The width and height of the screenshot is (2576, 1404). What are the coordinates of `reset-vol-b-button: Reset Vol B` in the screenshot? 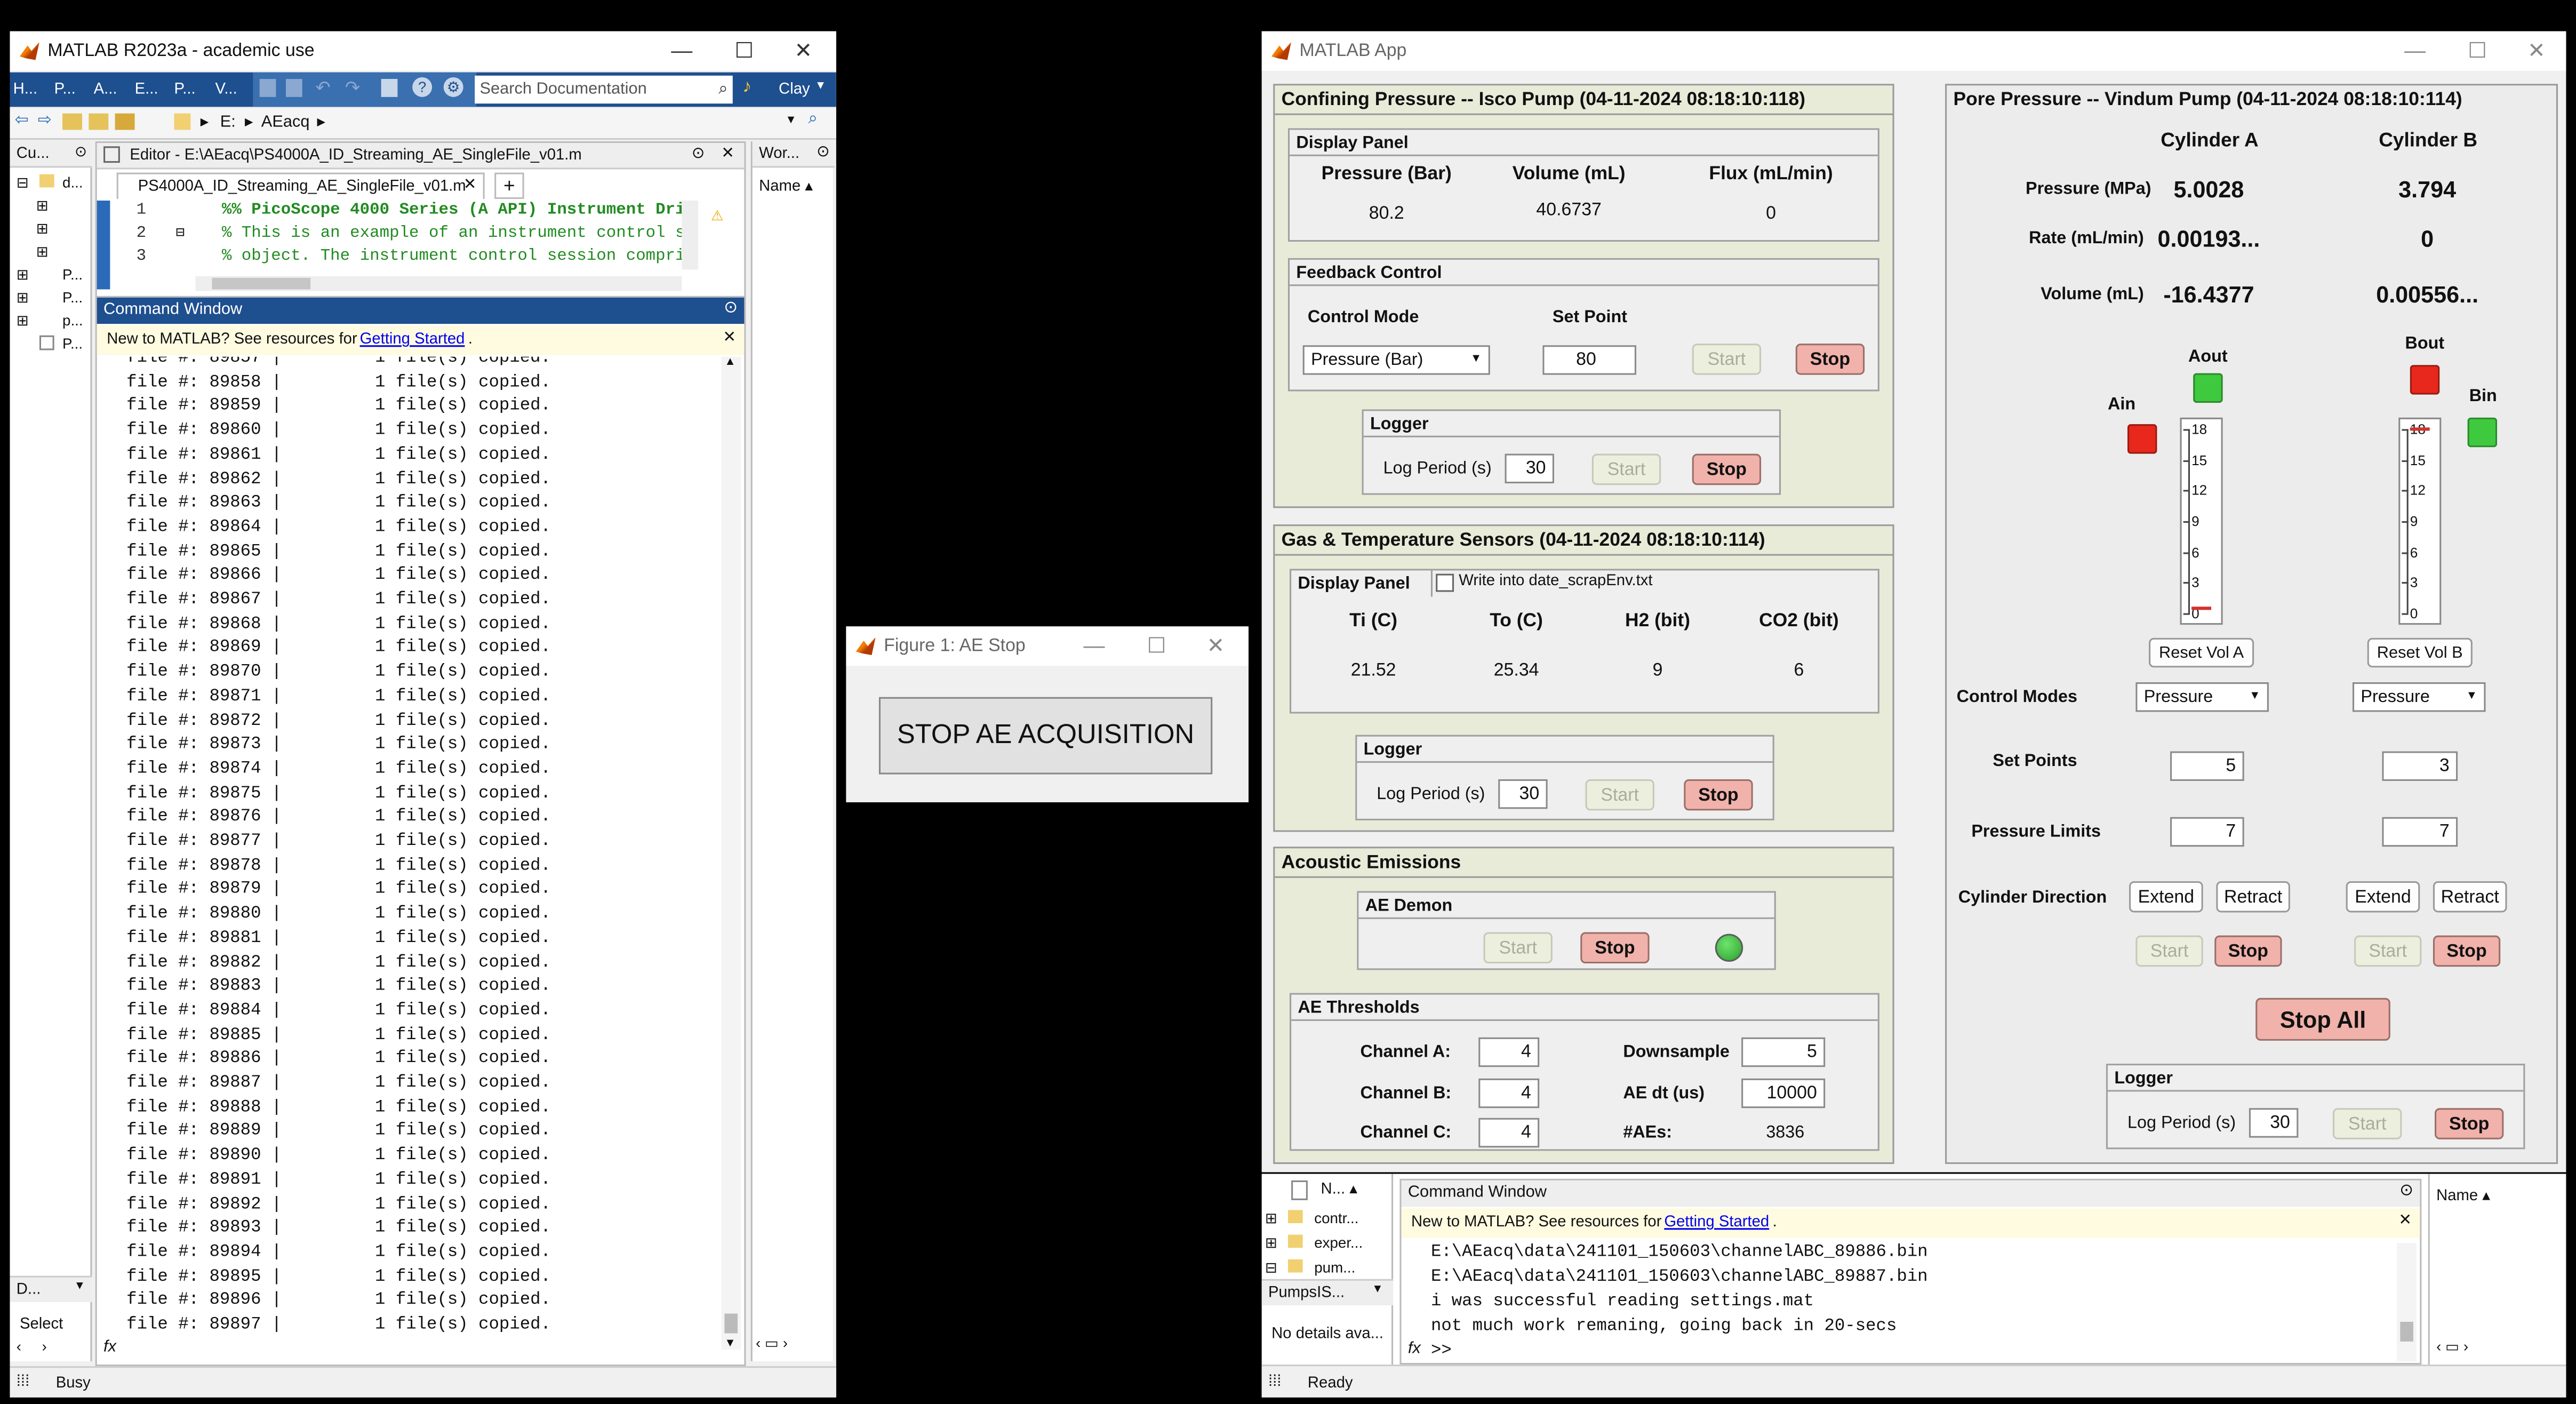 It's located at (2420, 652).